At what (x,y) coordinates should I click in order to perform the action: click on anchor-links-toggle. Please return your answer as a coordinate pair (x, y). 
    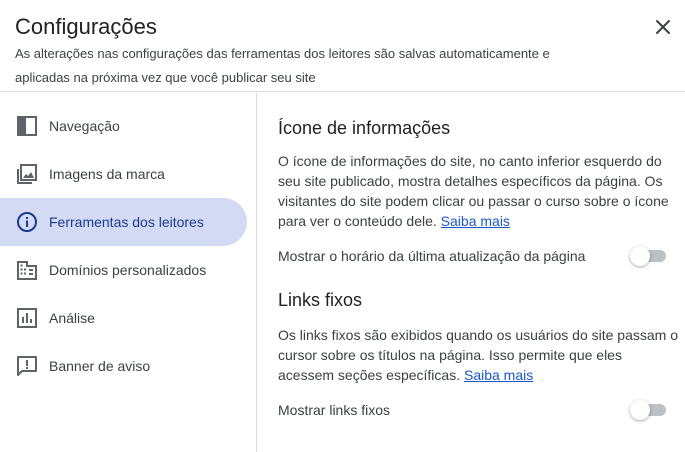
    Looking at the image, I should click on (649, 410).